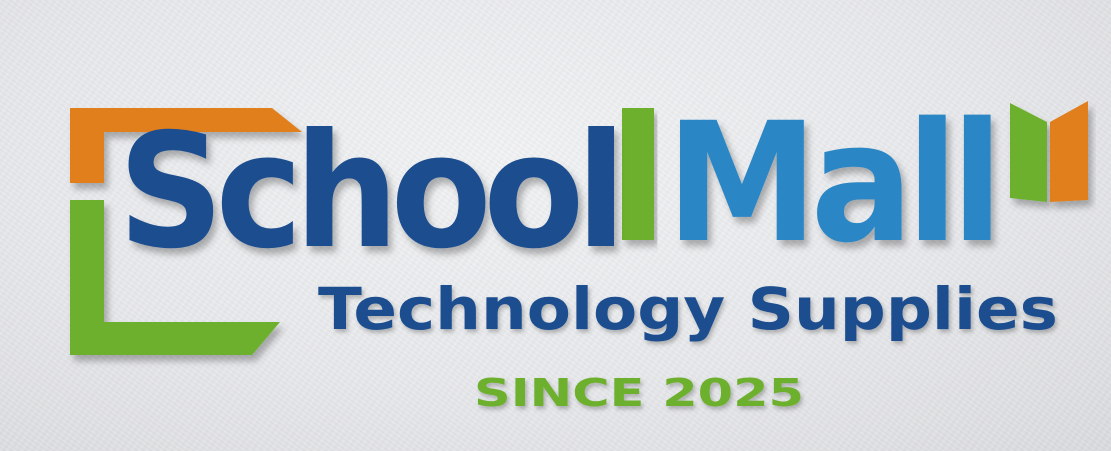 Image resolution: width=1111 pixels, height=451 pixels. What do you see at coordinates (1069, 151) in the screenshot?
I see `book-mark-orange` at bounding box center [1069, 151].